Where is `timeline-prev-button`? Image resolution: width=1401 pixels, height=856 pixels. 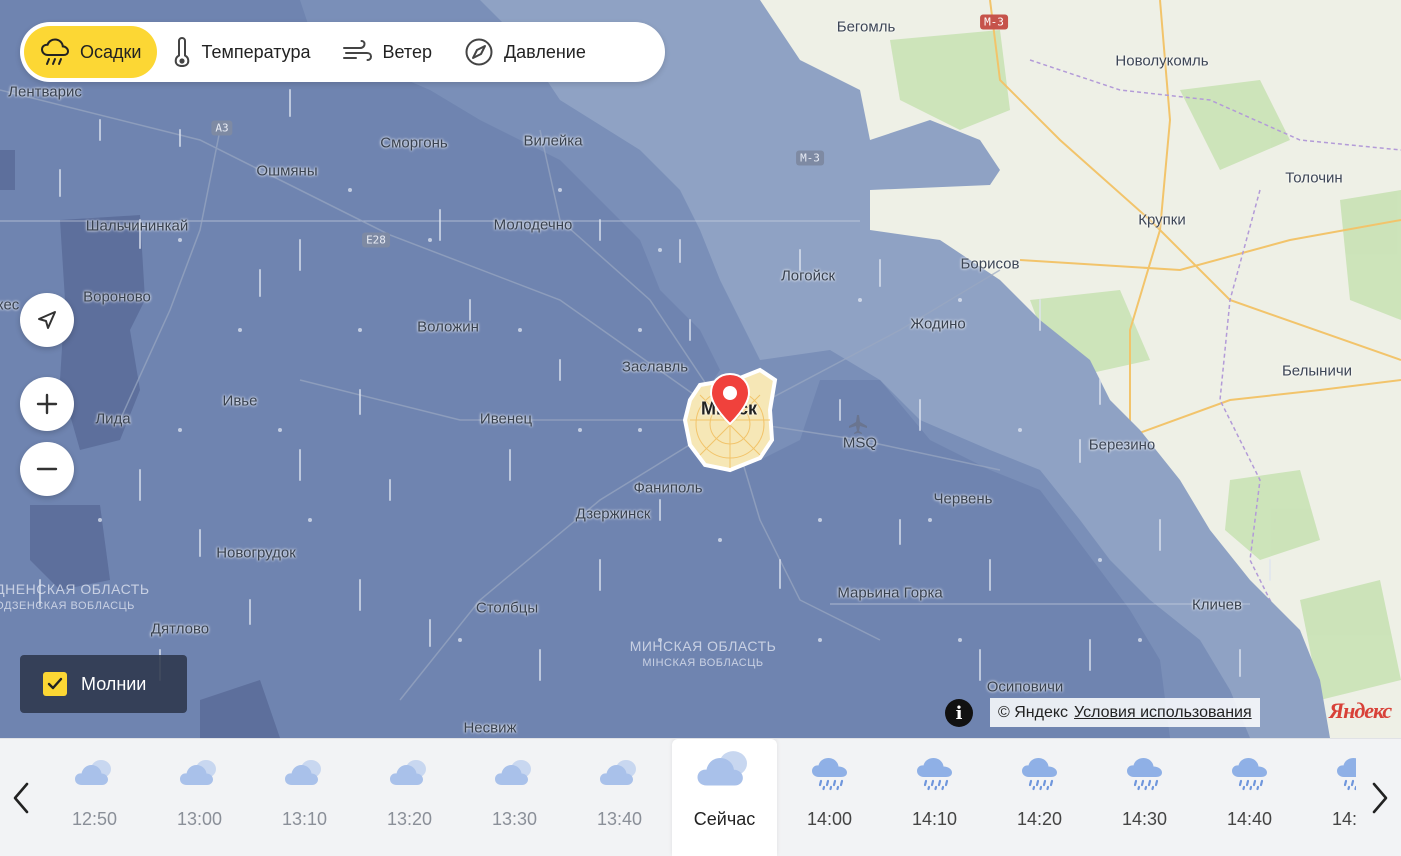 timeline-prev-button is located at coordinates (21, 797).